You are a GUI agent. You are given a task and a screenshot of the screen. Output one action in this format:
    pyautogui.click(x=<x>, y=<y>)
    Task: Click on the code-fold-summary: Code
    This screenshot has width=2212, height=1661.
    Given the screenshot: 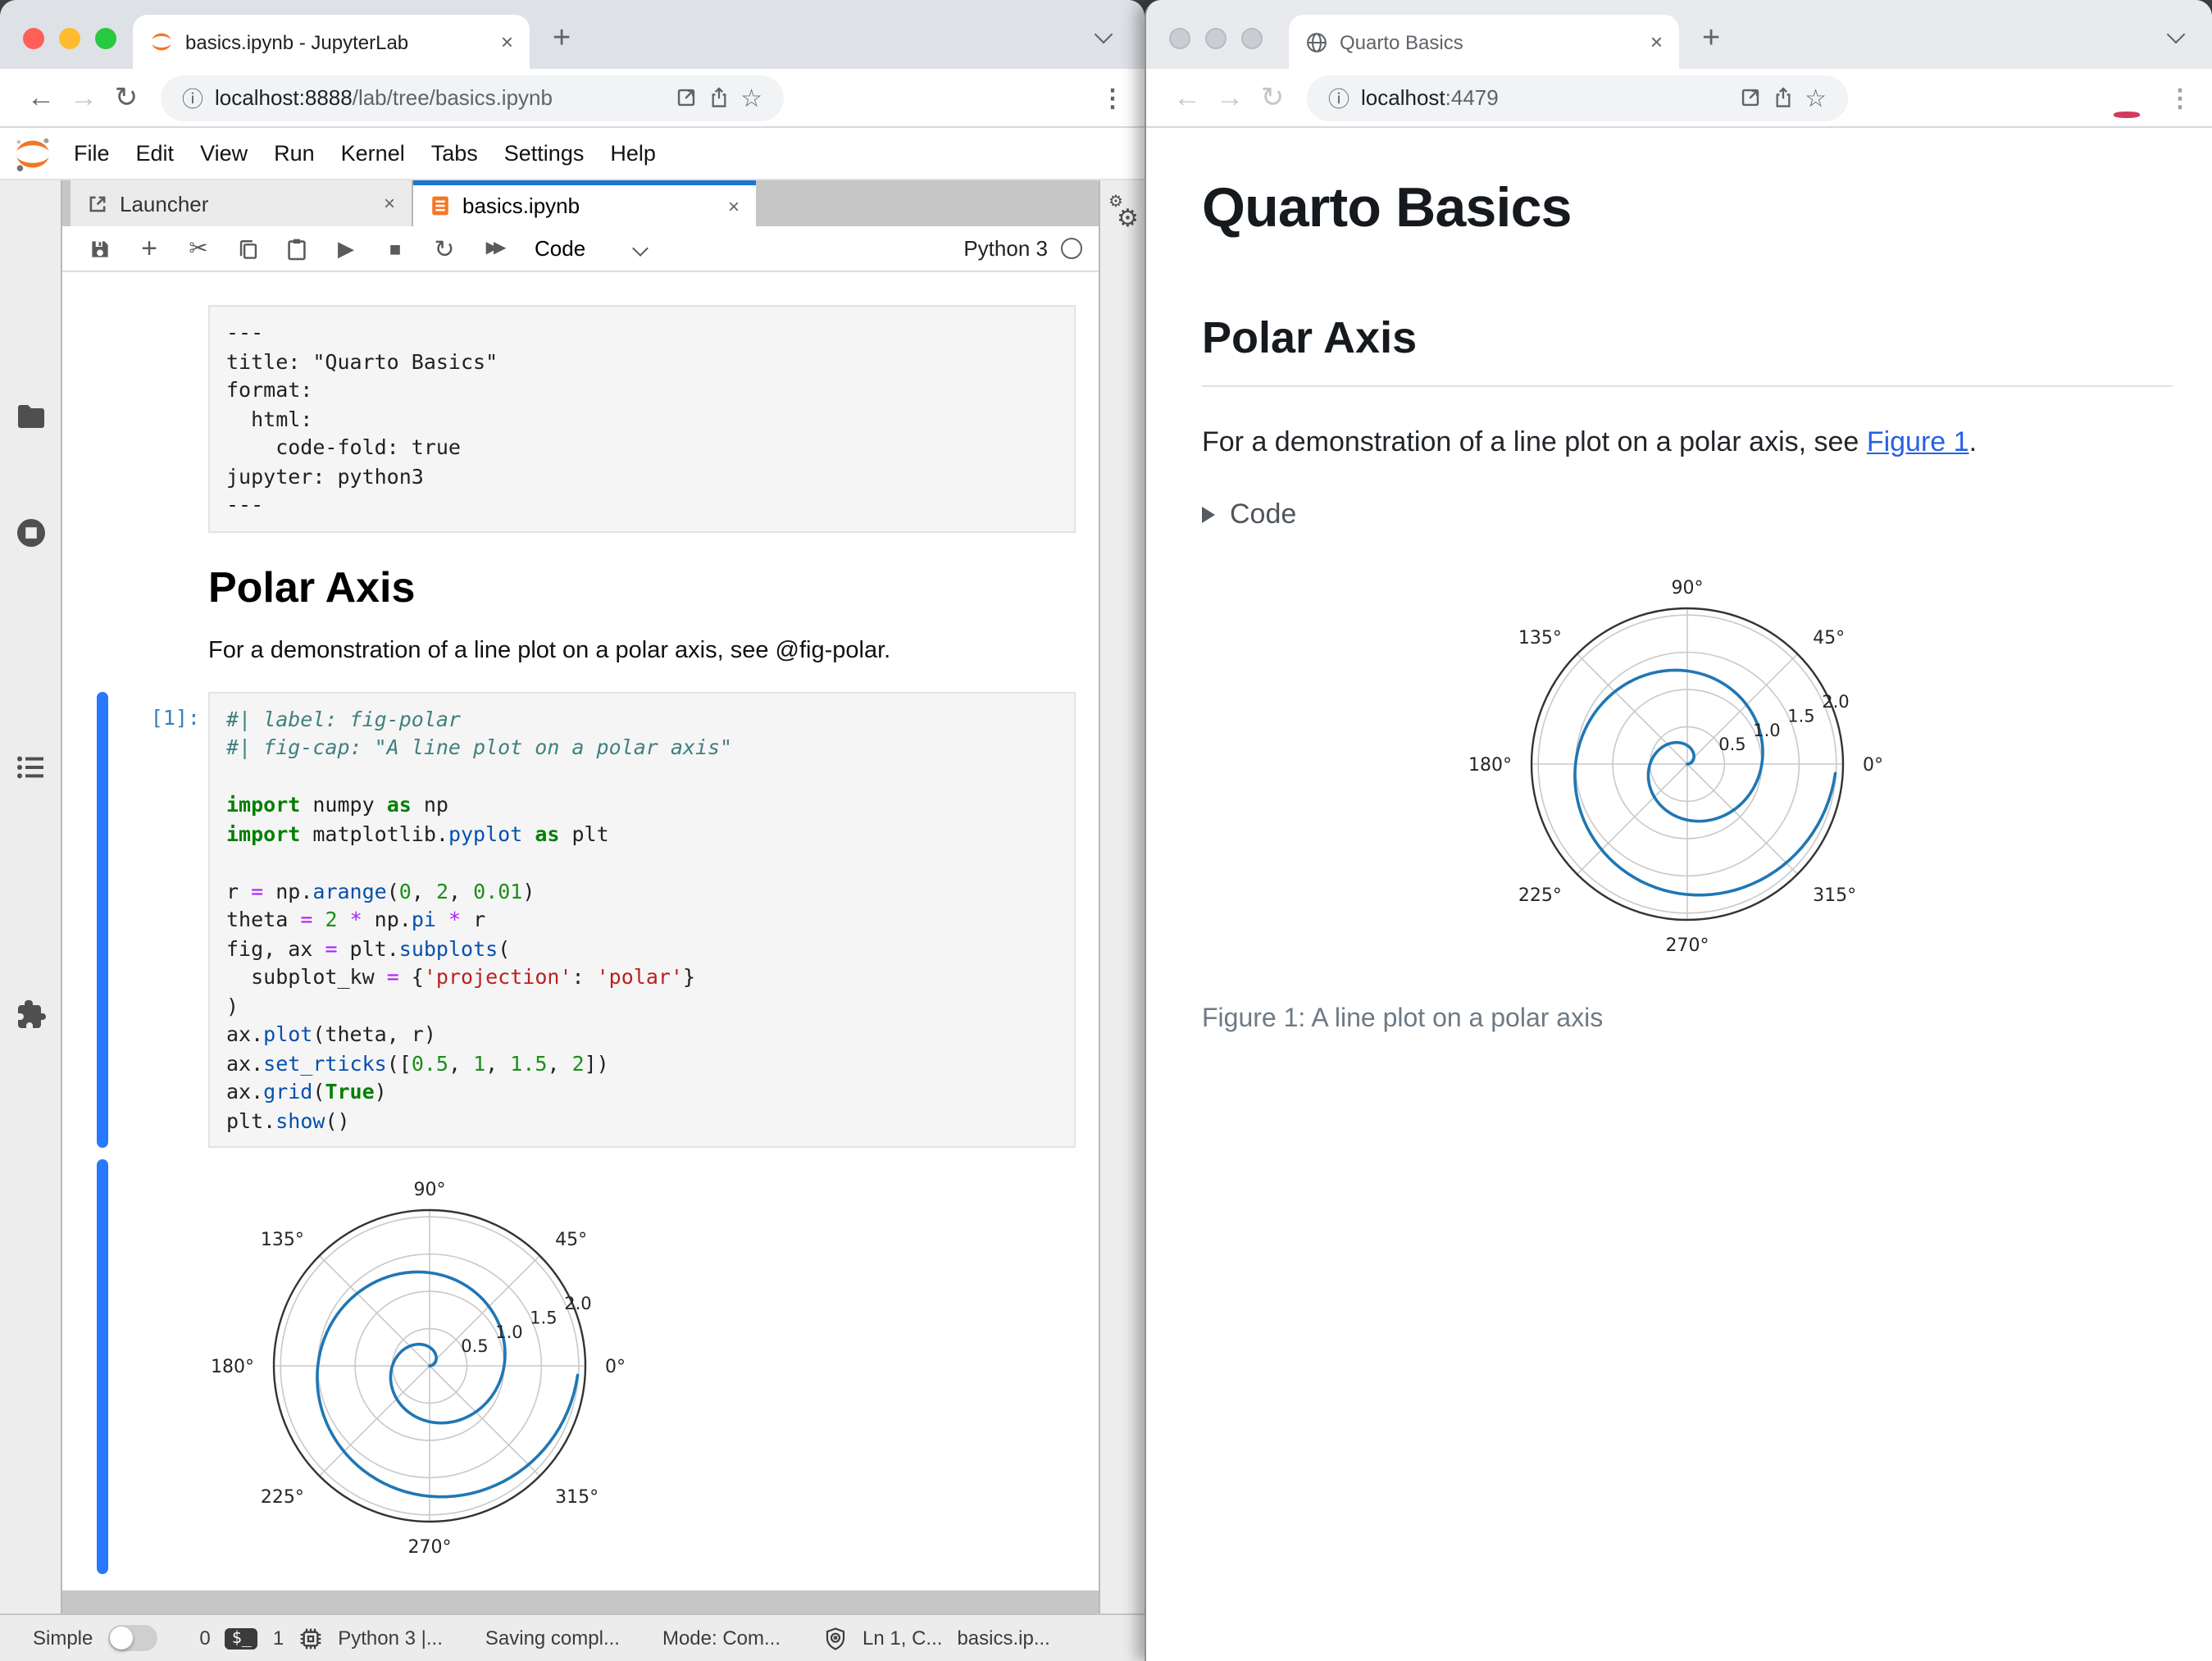 What is the action you would take?
    pyautogui.click(x=1687, y=514)
    